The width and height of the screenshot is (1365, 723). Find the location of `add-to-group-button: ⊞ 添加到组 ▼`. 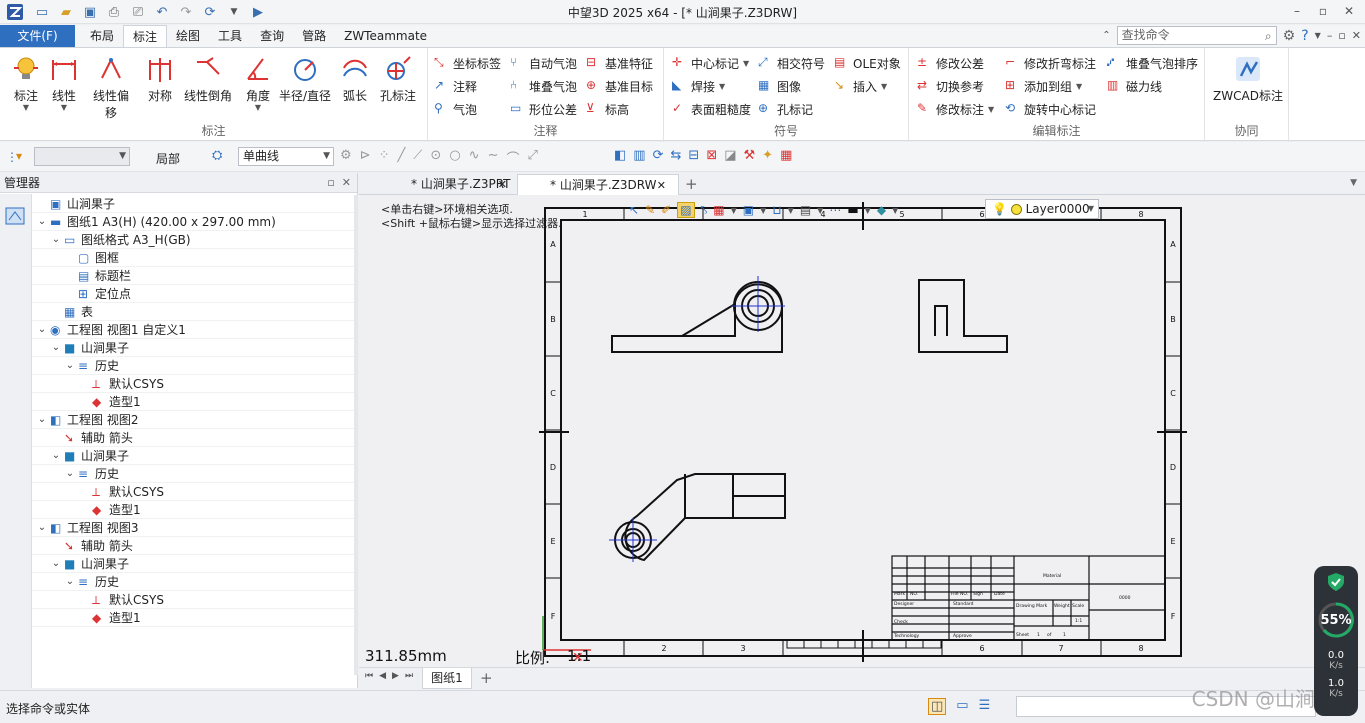

add-to-group-button: ⊞ 添加到组 ▼ is located at coordinates (1043, 86).